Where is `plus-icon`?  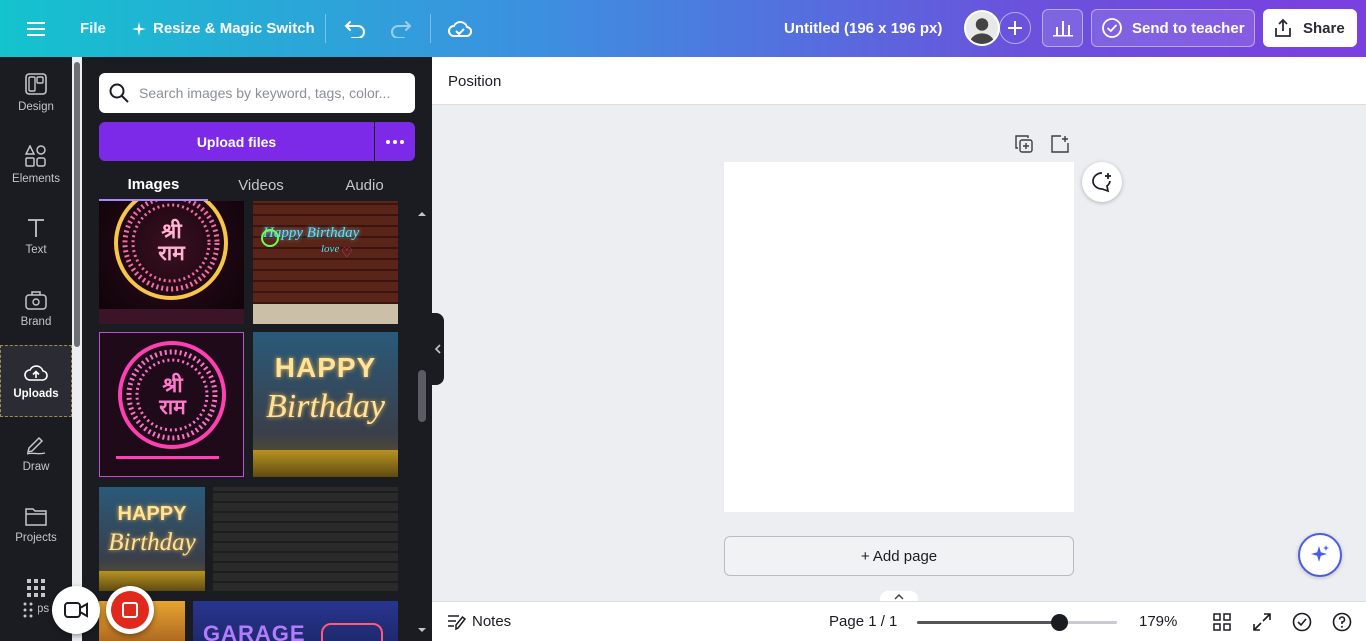 plus-icon is located at coordinates (1015, 28).